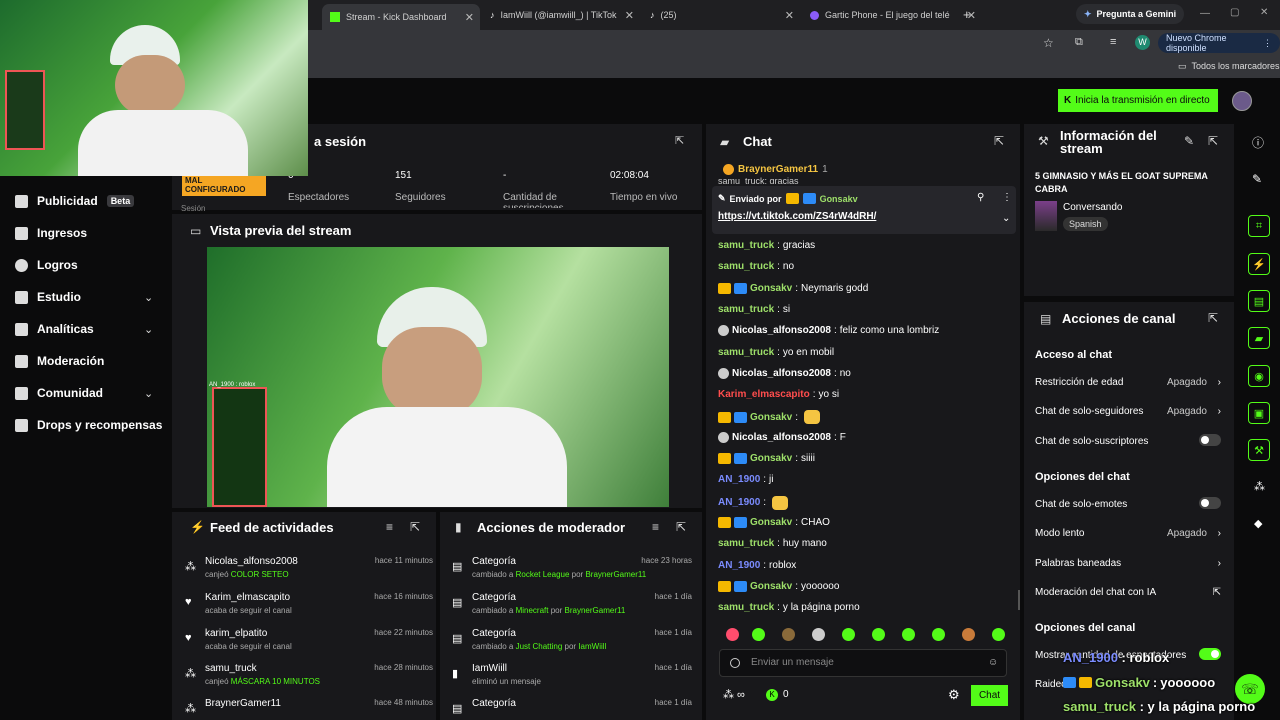 This screenshot has height=720, width=1280. What do you see at coordinates (51, 233) in the screenshot?
I see `sidebar-item-ingresos: Ingresos` at bounding box center [51, 233].